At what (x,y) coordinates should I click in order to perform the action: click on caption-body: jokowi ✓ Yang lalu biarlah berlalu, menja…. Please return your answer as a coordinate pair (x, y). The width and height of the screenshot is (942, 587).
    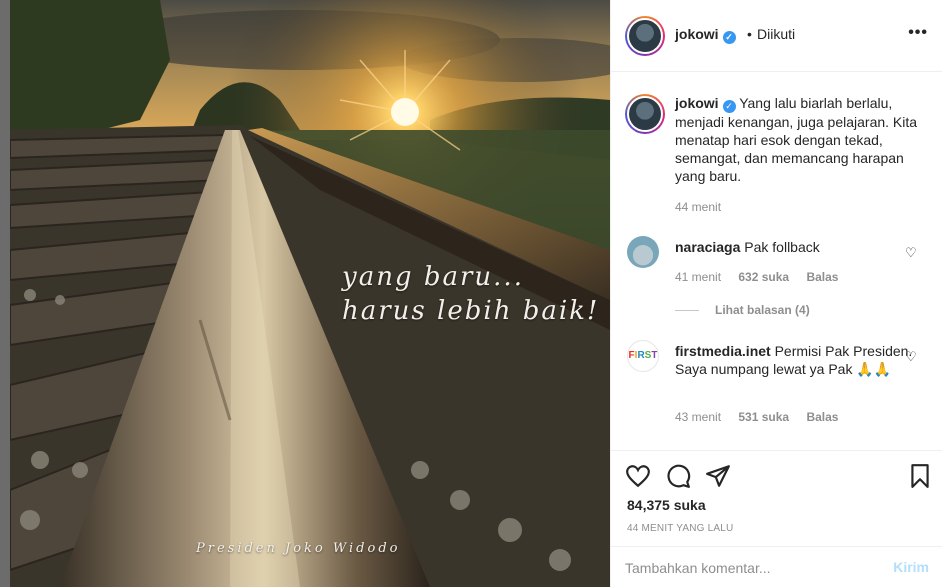
    Looking at the image, I should click on (800, 139).